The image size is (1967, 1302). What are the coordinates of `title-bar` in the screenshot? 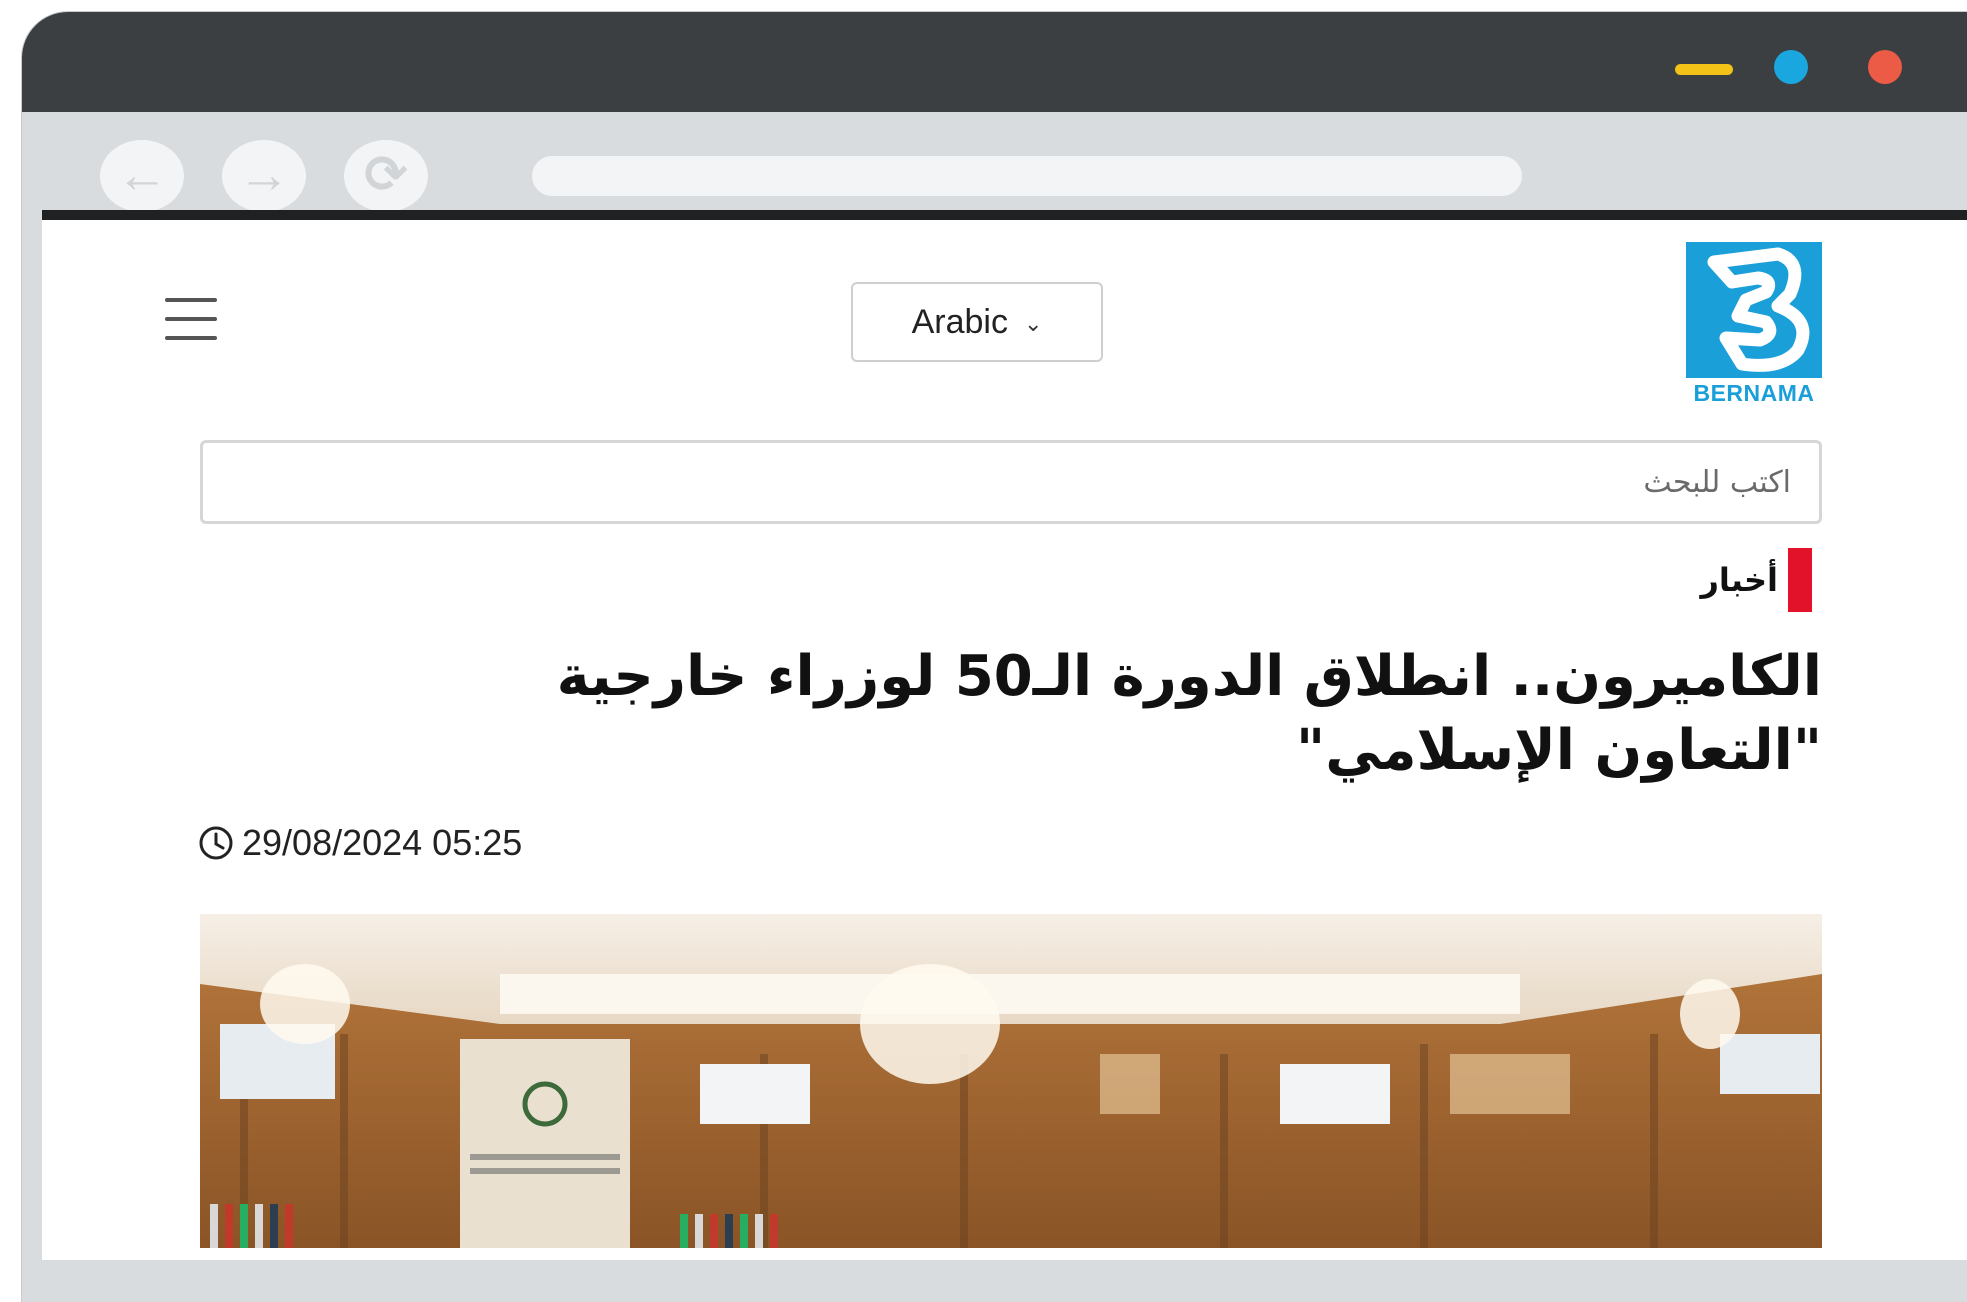 It's located at (994, 62).